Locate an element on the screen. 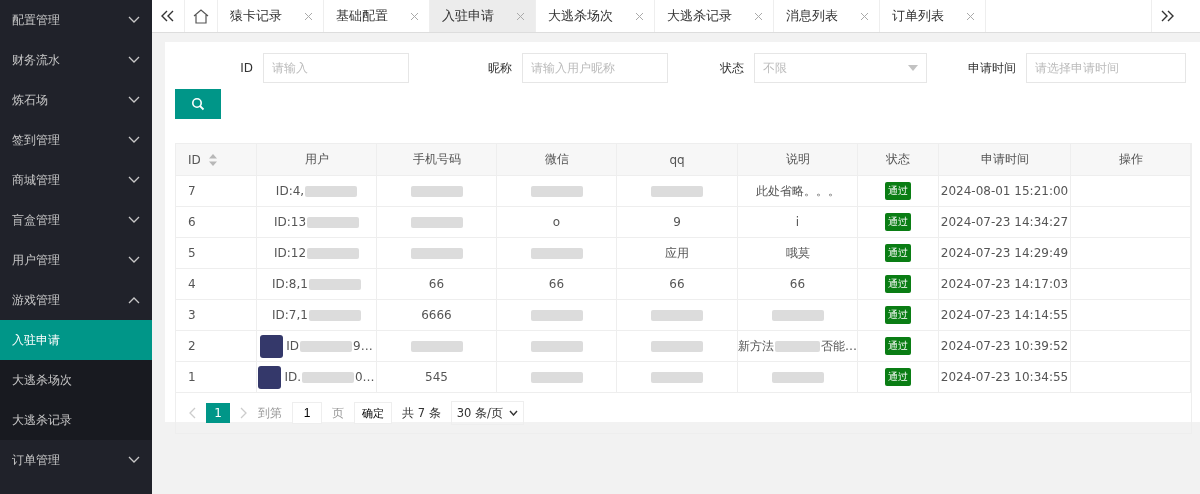 The width and height of the screenshot is (1200, 494). column-header: 微信 is located at coordinates (557, 160).